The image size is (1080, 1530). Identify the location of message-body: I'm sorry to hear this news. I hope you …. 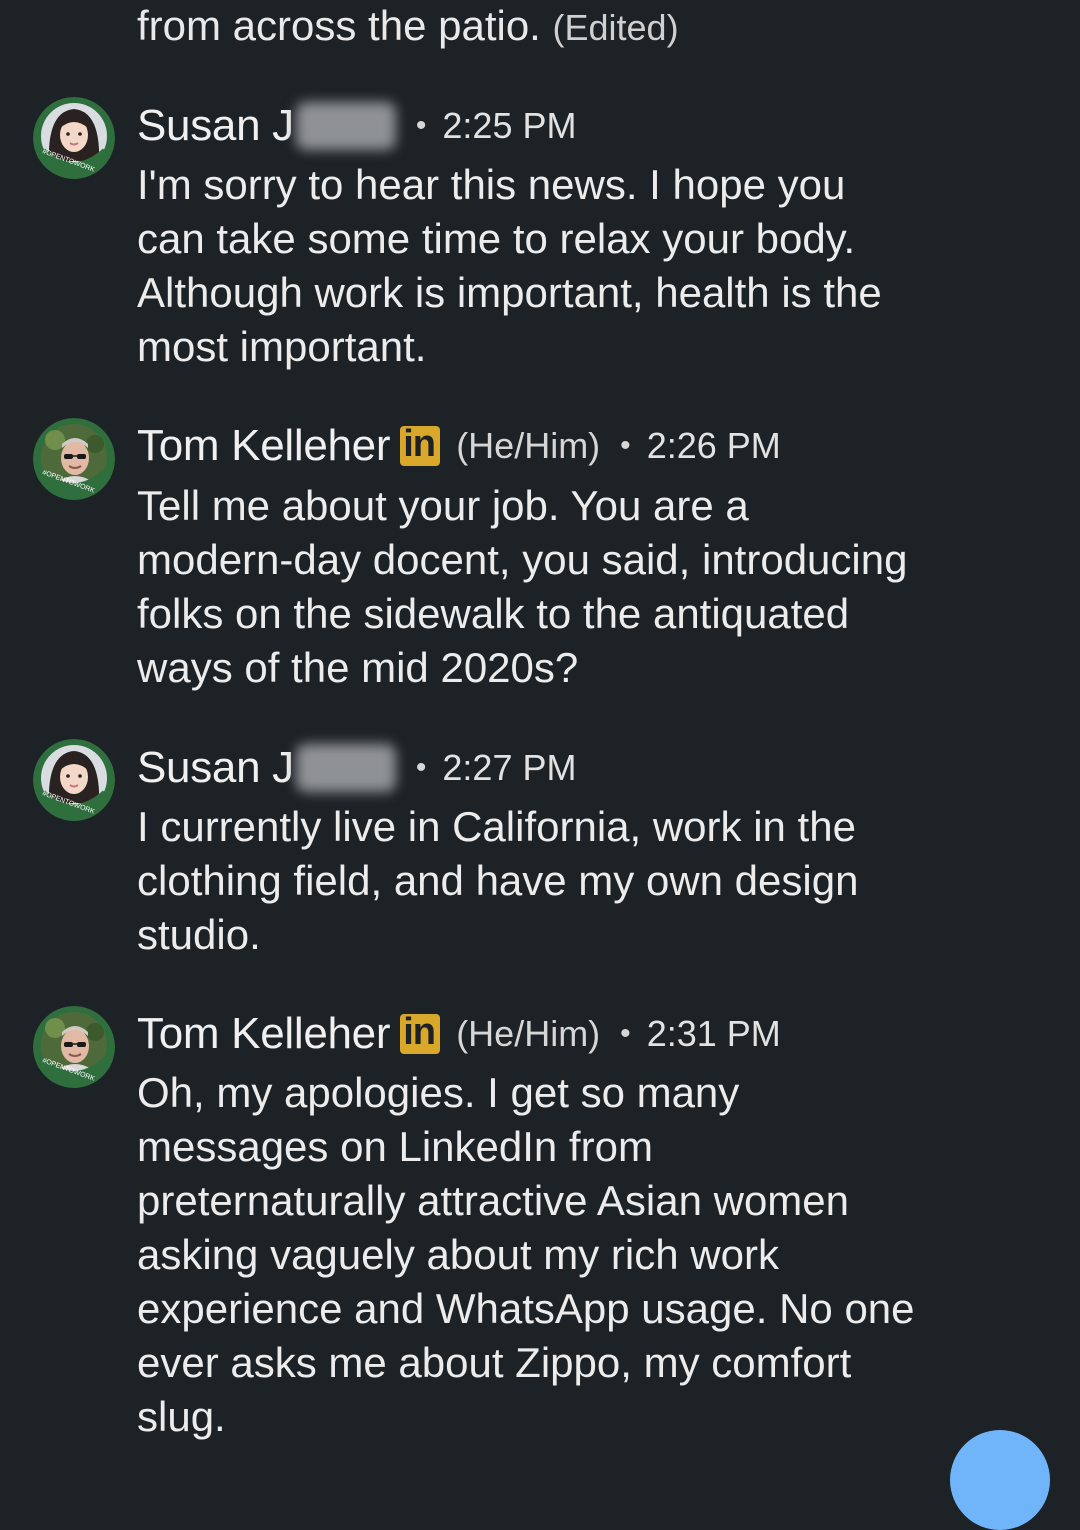
(587, 266).